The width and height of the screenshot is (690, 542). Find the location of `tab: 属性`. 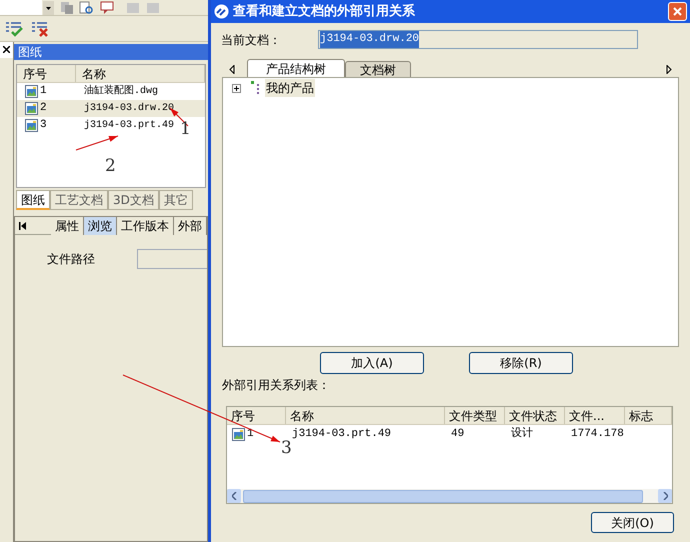

tab: 属性 is located at coordinates (67, 225).